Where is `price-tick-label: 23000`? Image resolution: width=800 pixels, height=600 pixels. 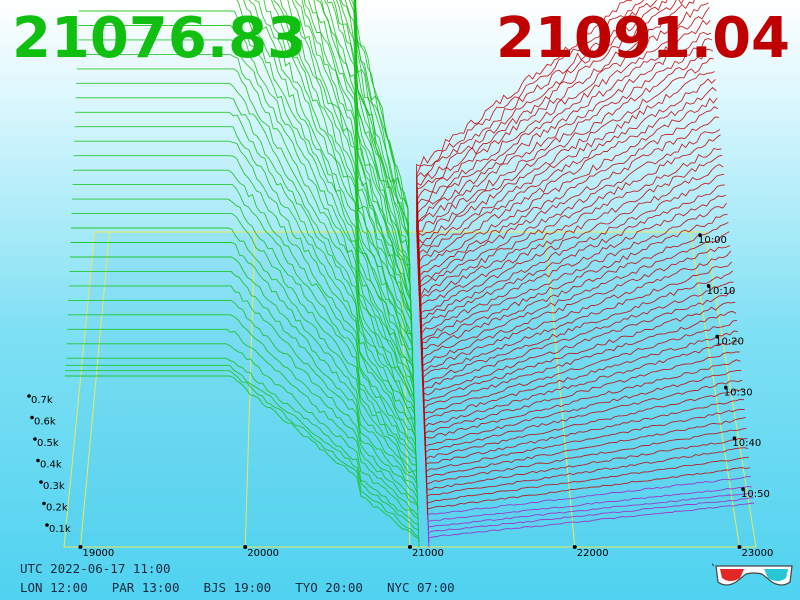 price-tick-label: 23000 is located at coordinates (758, 553).